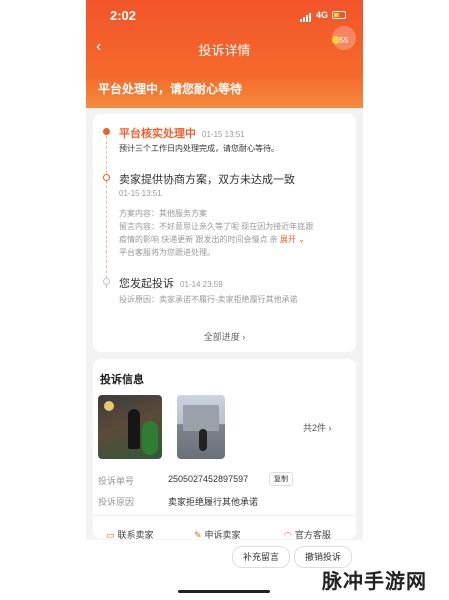  Describe the element at coordinates (106, 212) in the screenshot. I see `timeline-line` at that location.